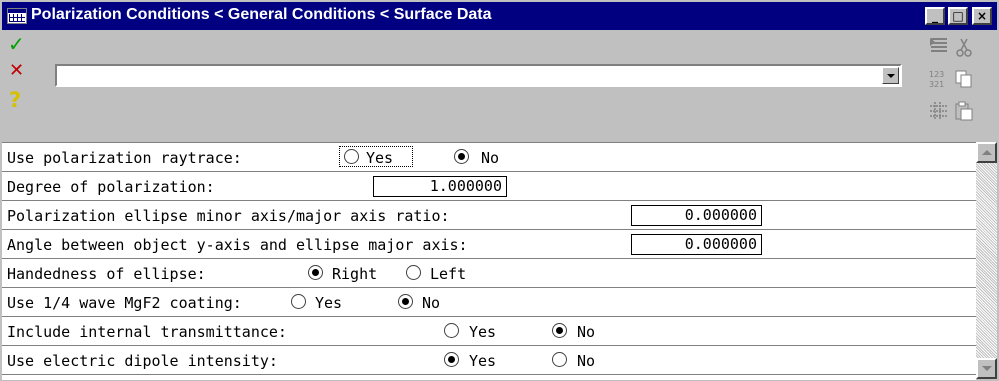  Describe the element at coordinates (124, 158) in the screenshot. I see `row-label: Use polarization raytrace:` at that location.